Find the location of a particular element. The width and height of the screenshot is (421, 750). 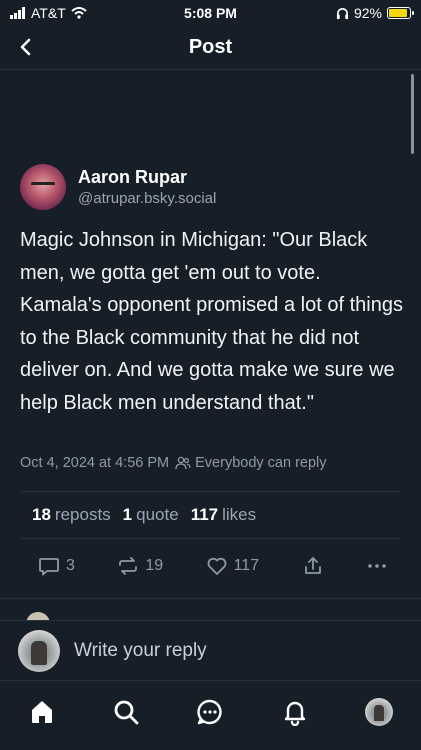

tab-chat is located at coordinates (210, 712).